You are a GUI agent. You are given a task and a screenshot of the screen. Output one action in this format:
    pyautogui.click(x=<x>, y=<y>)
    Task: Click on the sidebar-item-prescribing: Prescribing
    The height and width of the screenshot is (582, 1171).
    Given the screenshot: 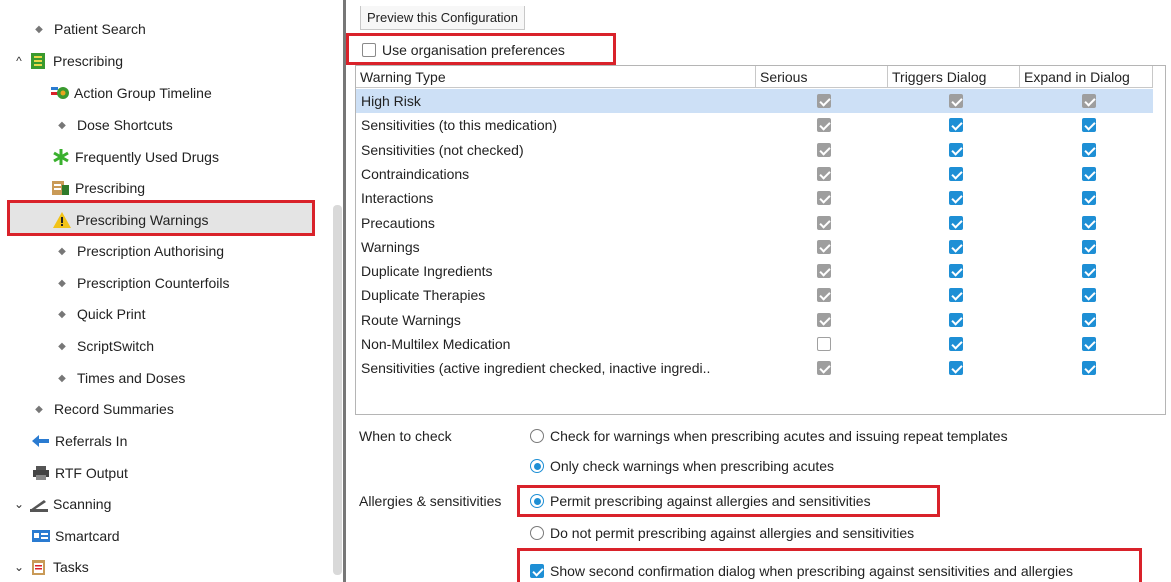 What is the action you would take?
    pyautogui.click(x=98, y=188)
    